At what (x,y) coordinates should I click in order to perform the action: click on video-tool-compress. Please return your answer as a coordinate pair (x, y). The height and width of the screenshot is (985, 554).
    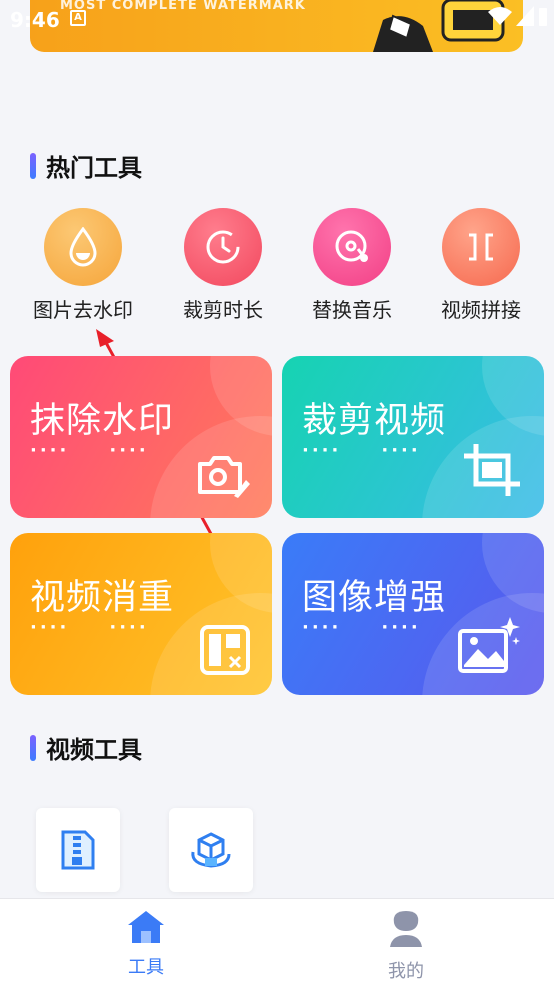
    Looking at the image, I should click on (78, 850).